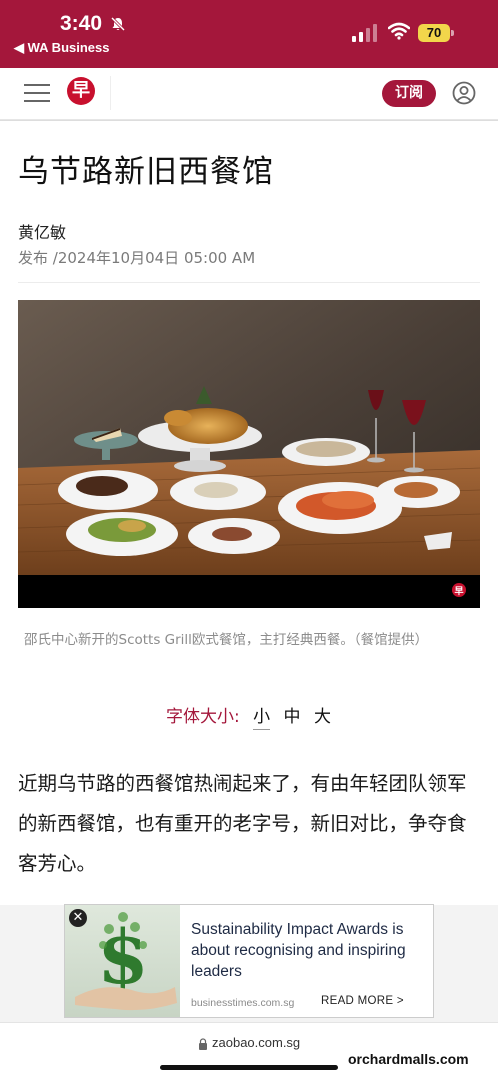 This screenshot has width=498, height=1080. Describe the element at coordinates (249, 282) in the screenshot. I see `meta-divider` at that location.